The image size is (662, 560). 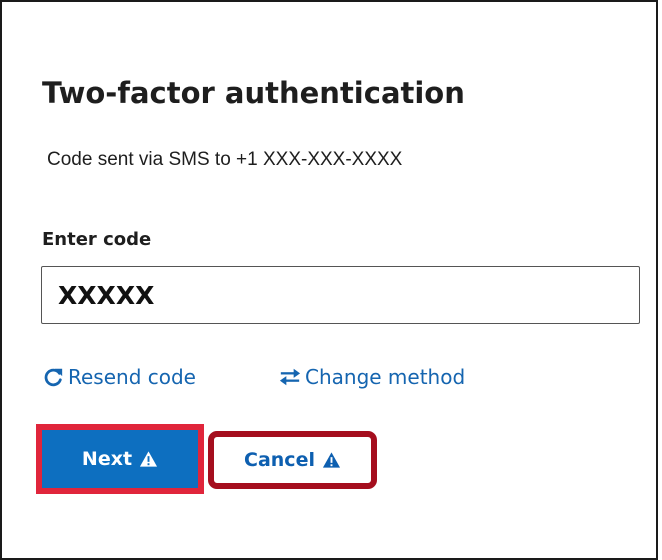 I want to click on sms-info-text: Code sent via SMS to +1 XXX-XXX-XXXX, so click(x=225, y=159).